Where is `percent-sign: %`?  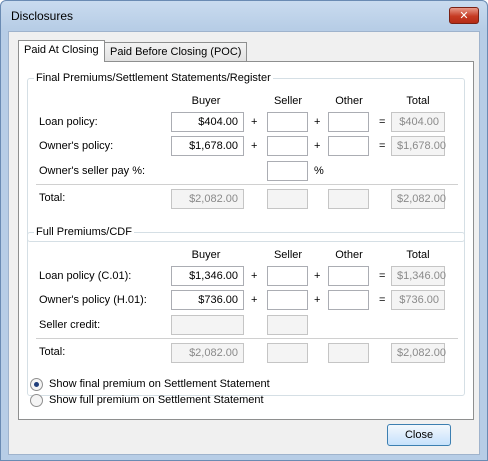 percent-sign: % is located at coordinates (319, 171).